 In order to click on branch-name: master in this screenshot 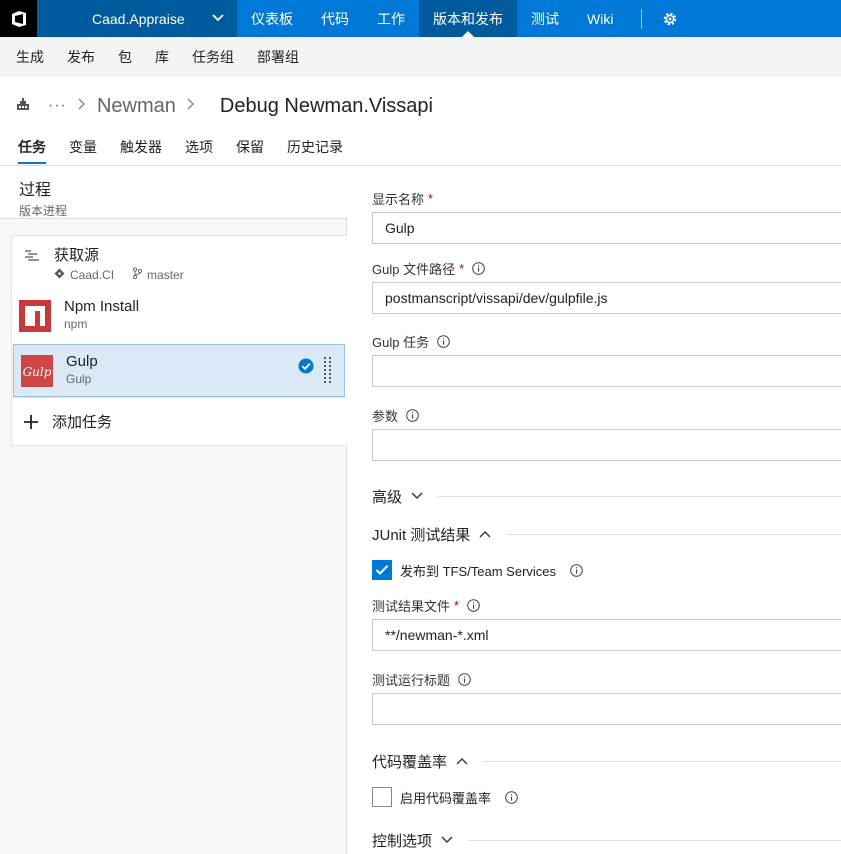, I will do `click(165, 274)`.